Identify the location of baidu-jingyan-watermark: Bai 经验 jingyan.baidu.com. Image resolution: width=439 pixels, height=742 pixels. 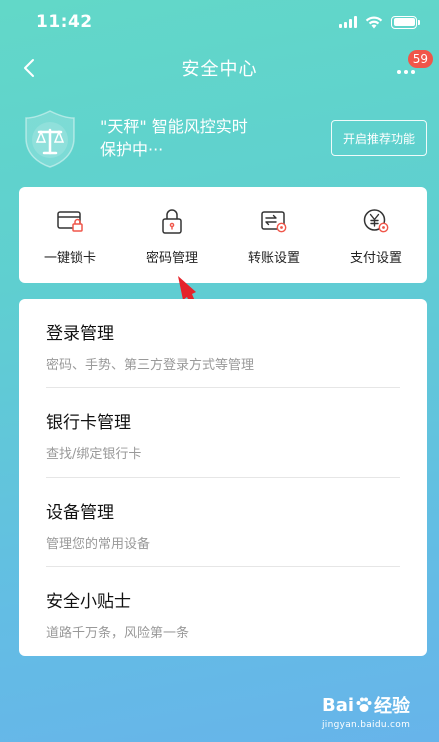
(378, 715).